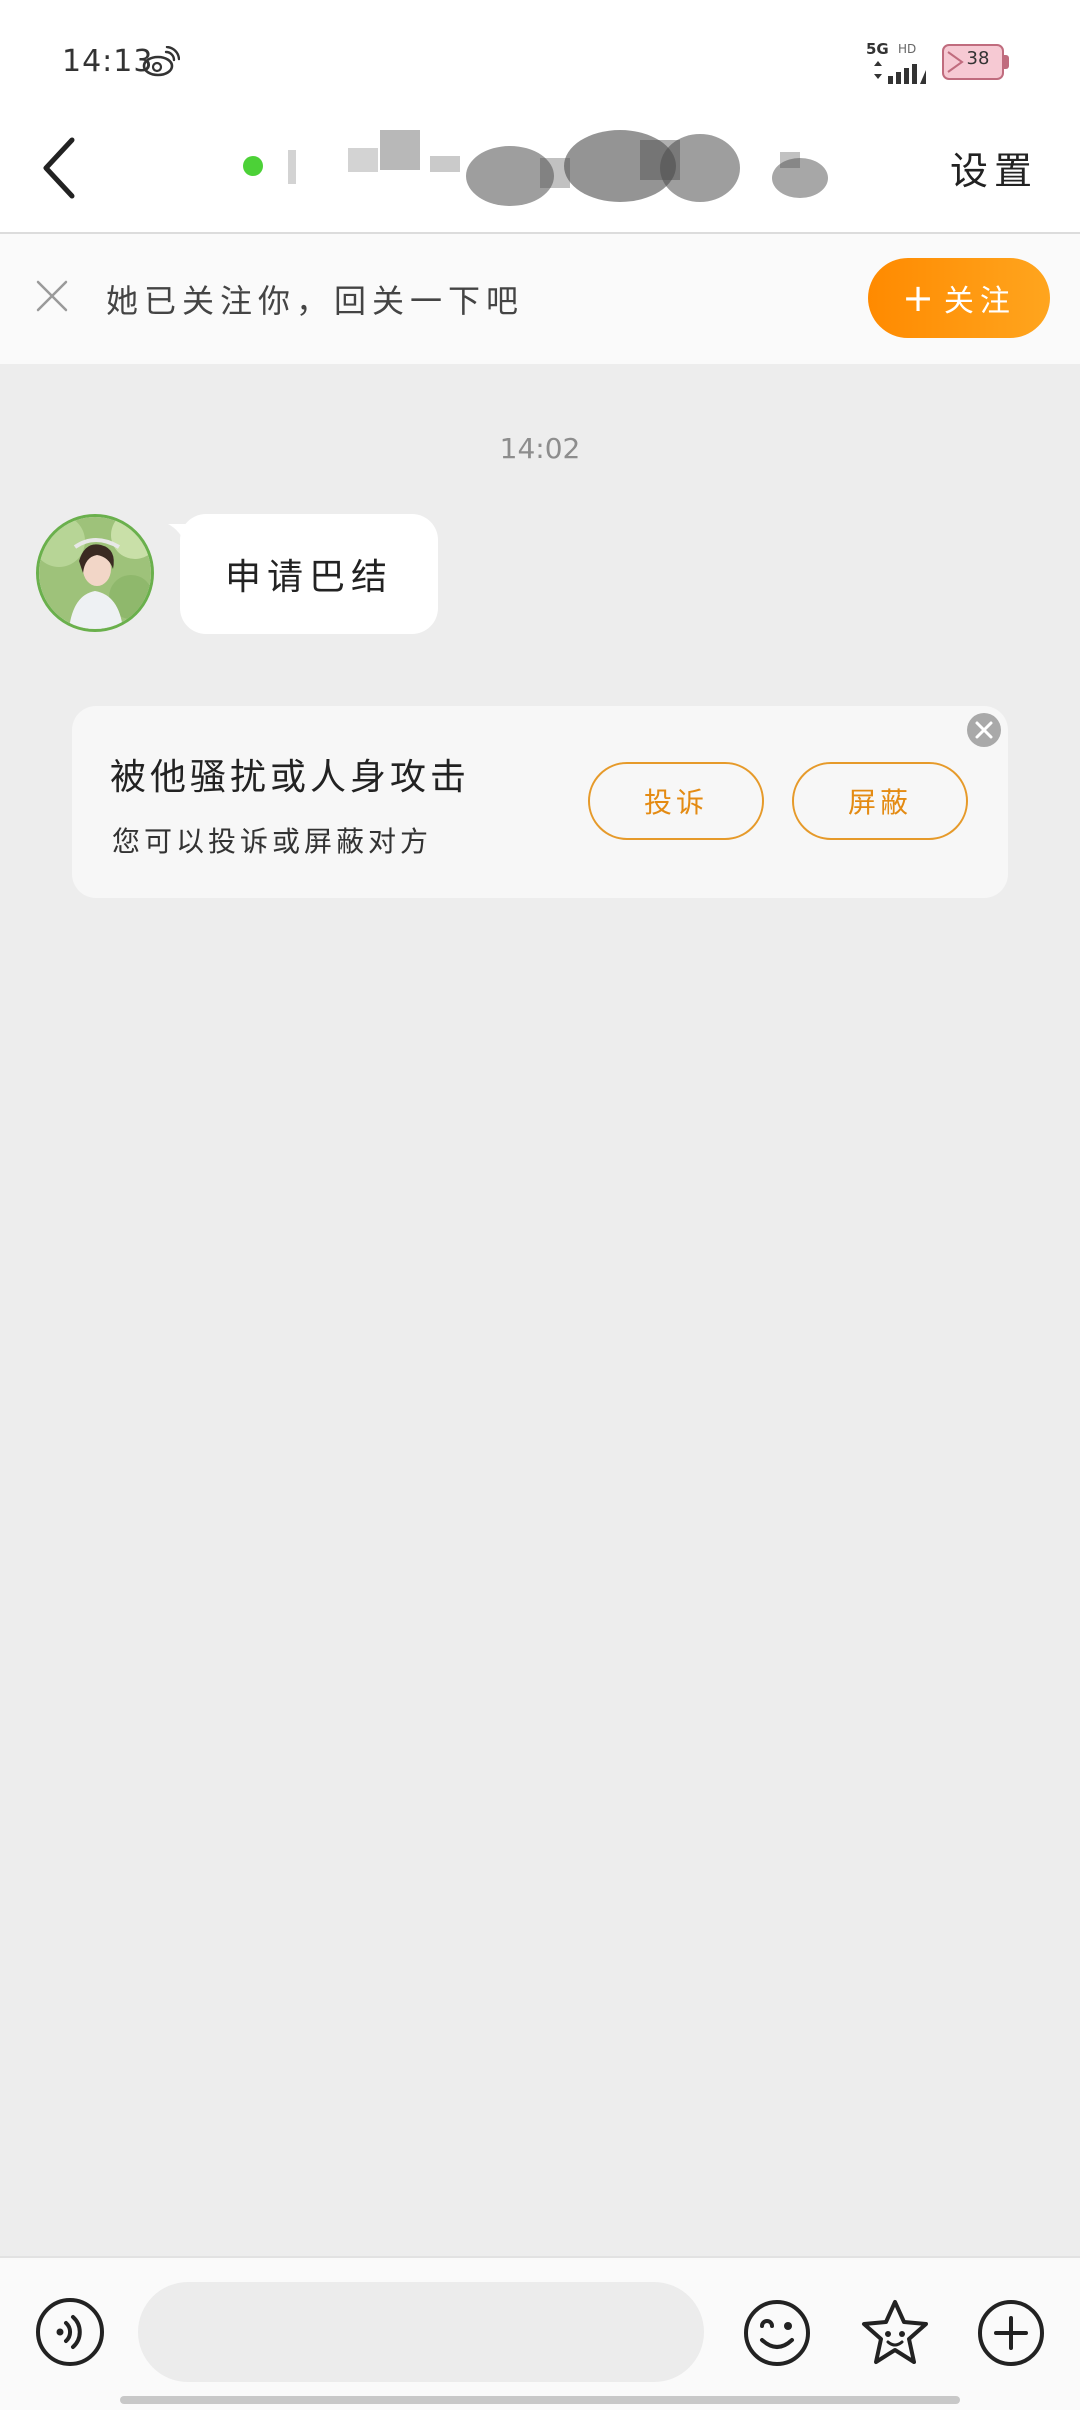 The width and height of the screenshot is (1080, 2410). Describe the element at coordinates (309, 574) in the screenshot. I see `message-bubble: 申请巴结` at that location.